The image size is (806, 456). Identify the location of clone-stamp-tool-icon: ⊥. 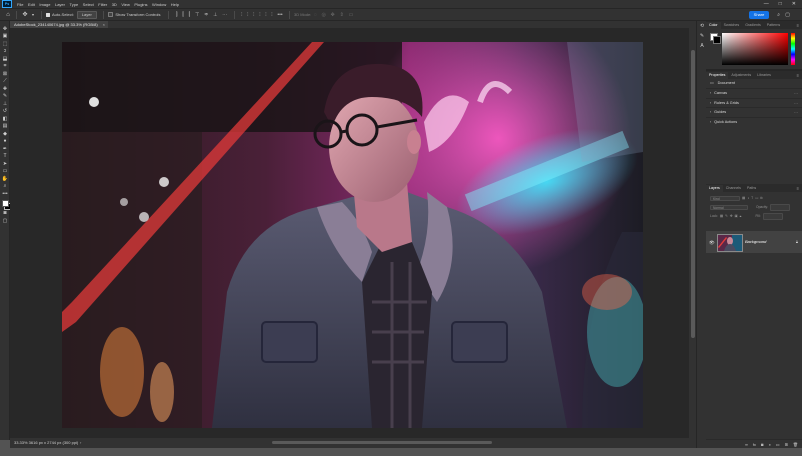
(5, 104).